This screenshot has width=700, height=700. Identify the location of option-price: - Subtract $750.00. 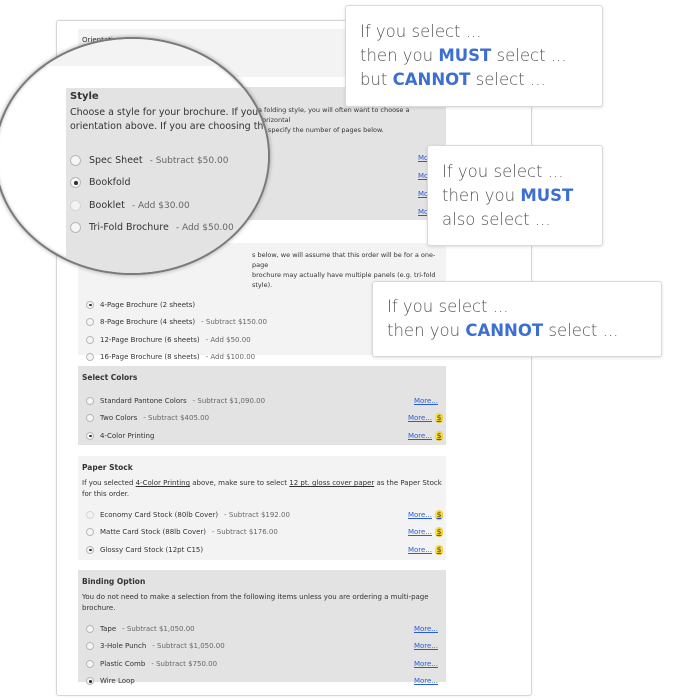
(184, 663).